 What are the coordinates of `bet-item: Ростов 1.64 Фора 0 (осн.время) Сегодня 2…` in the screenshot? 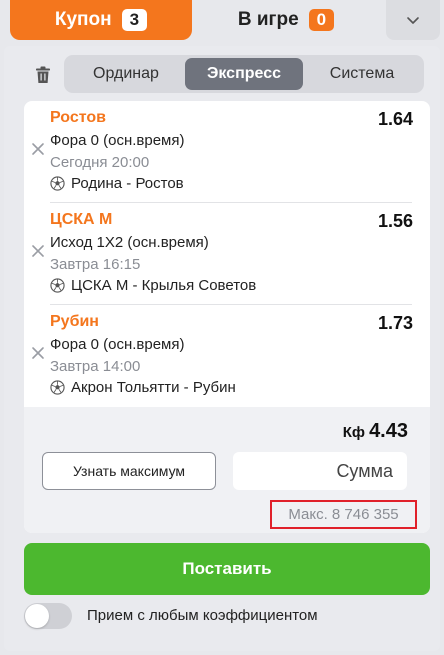 It's located at (227, 152).